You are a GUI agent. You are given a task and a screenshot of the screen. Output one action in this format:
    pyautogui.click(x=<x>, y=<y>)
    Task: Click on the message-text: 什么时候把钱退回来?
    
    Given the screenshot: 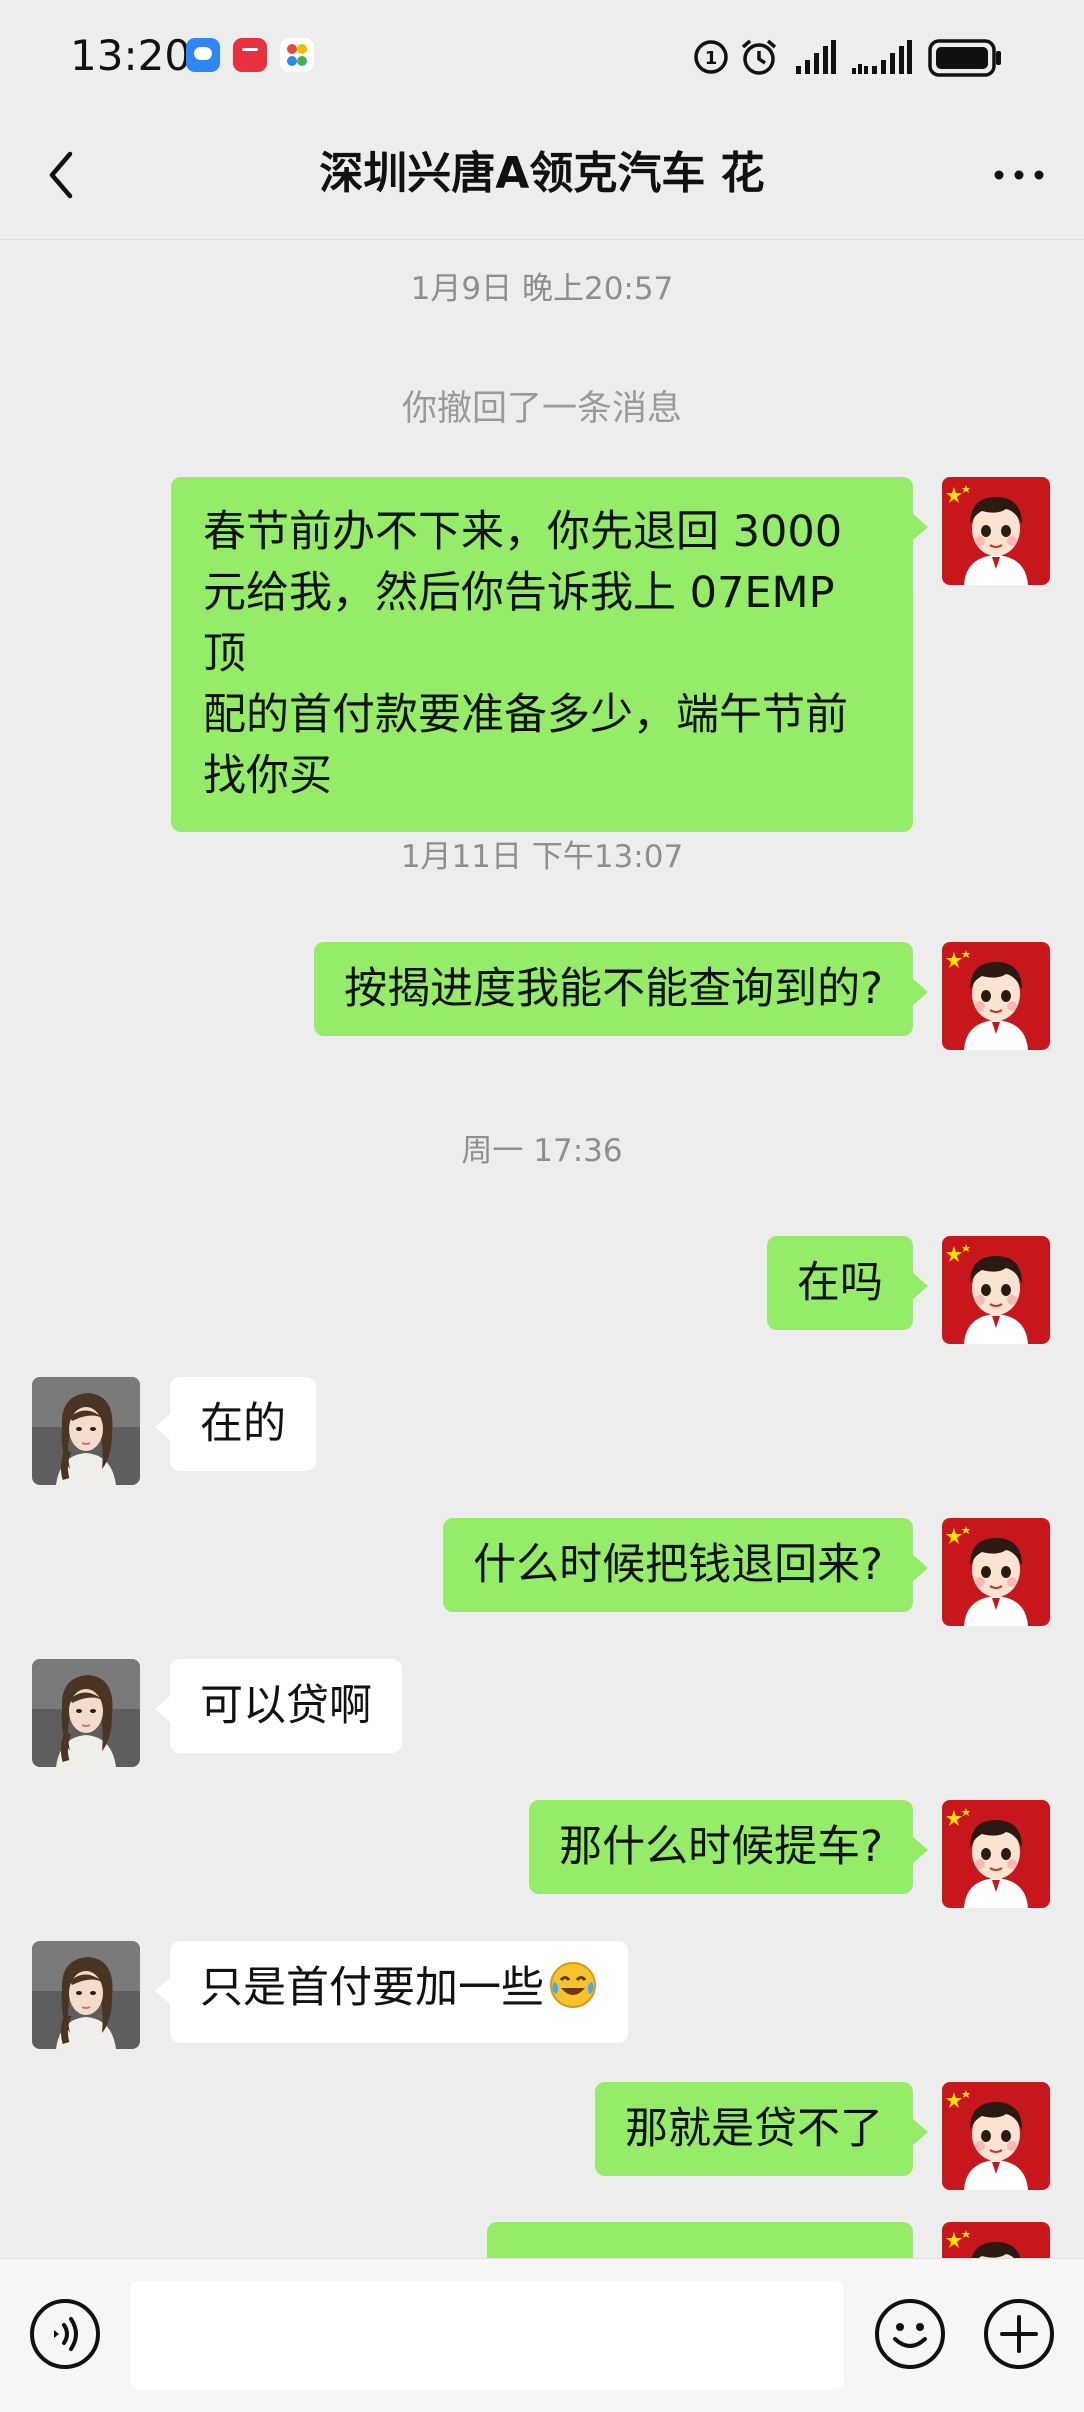 What is the action you would take?
    pyautogui.click(x=678, y=1565)
    